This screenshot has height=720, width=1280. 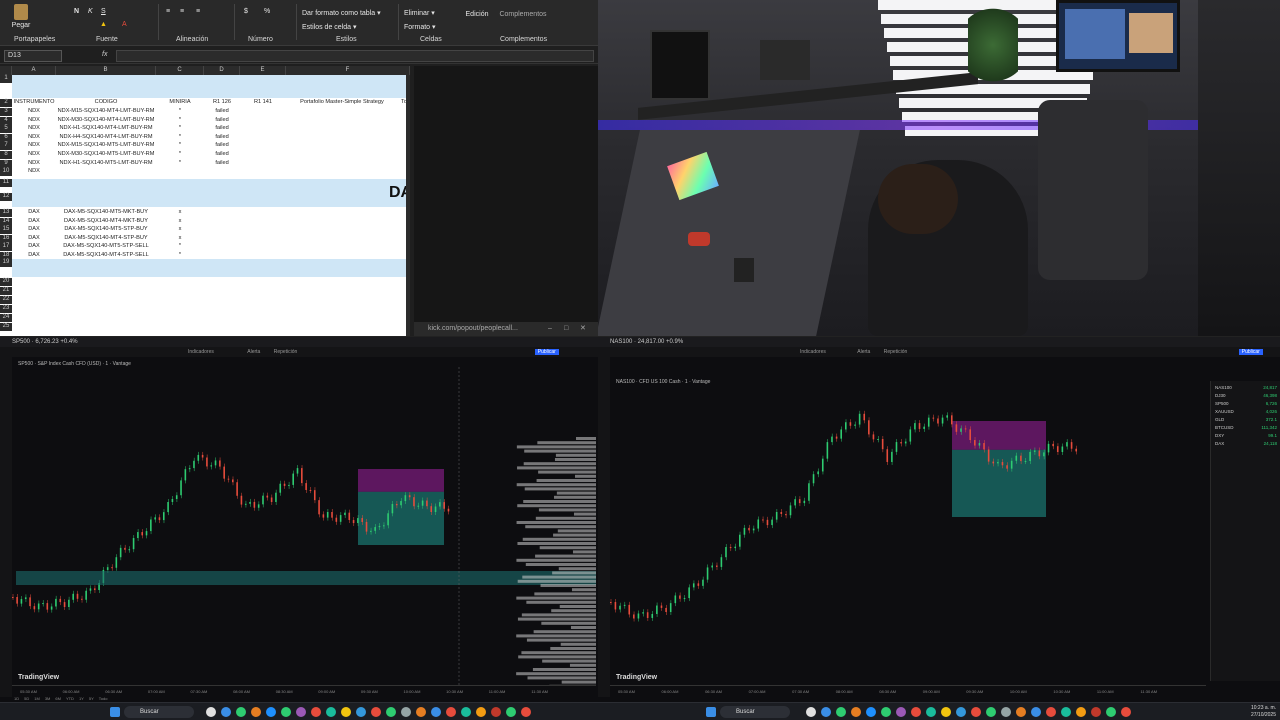 What do you see at coordinates (6, 112) in the screenshot?
I see `row-header: 3` at bounding box center [6, 112].